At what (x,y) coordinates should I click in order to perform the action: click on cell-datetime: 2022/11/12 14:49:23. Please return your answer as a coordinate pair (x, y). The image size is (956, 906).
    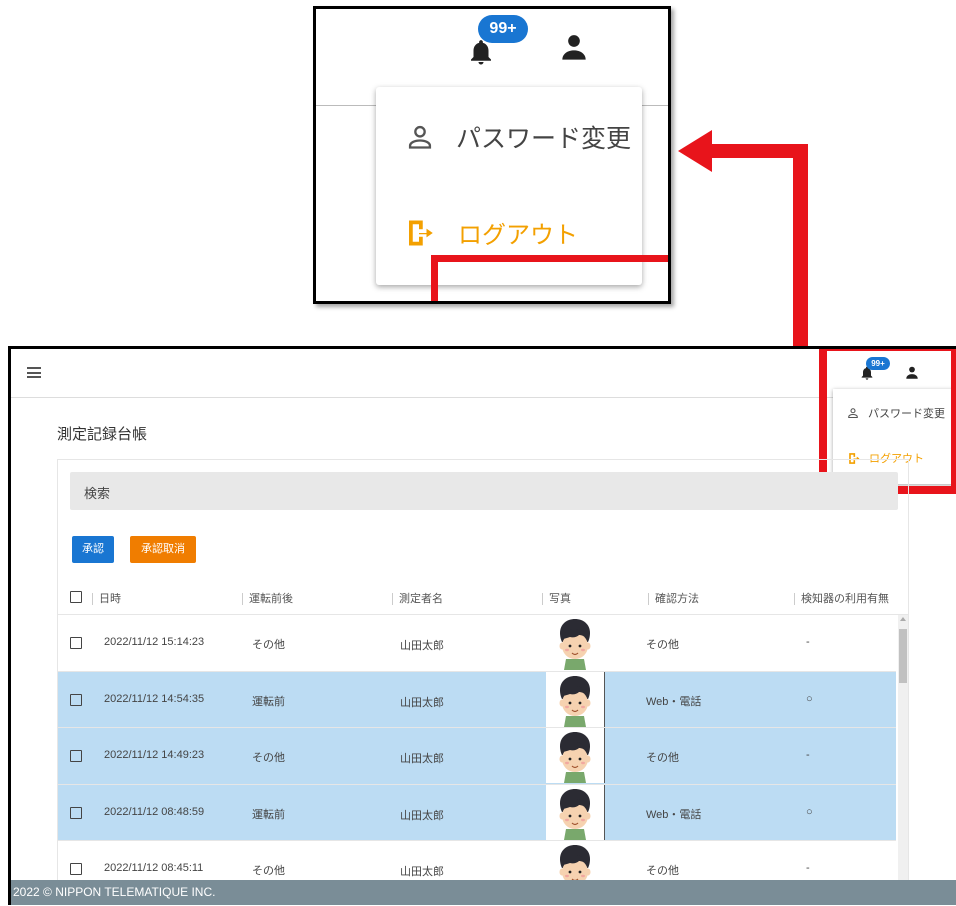
    Looking at the image, I should click on (154, 755).